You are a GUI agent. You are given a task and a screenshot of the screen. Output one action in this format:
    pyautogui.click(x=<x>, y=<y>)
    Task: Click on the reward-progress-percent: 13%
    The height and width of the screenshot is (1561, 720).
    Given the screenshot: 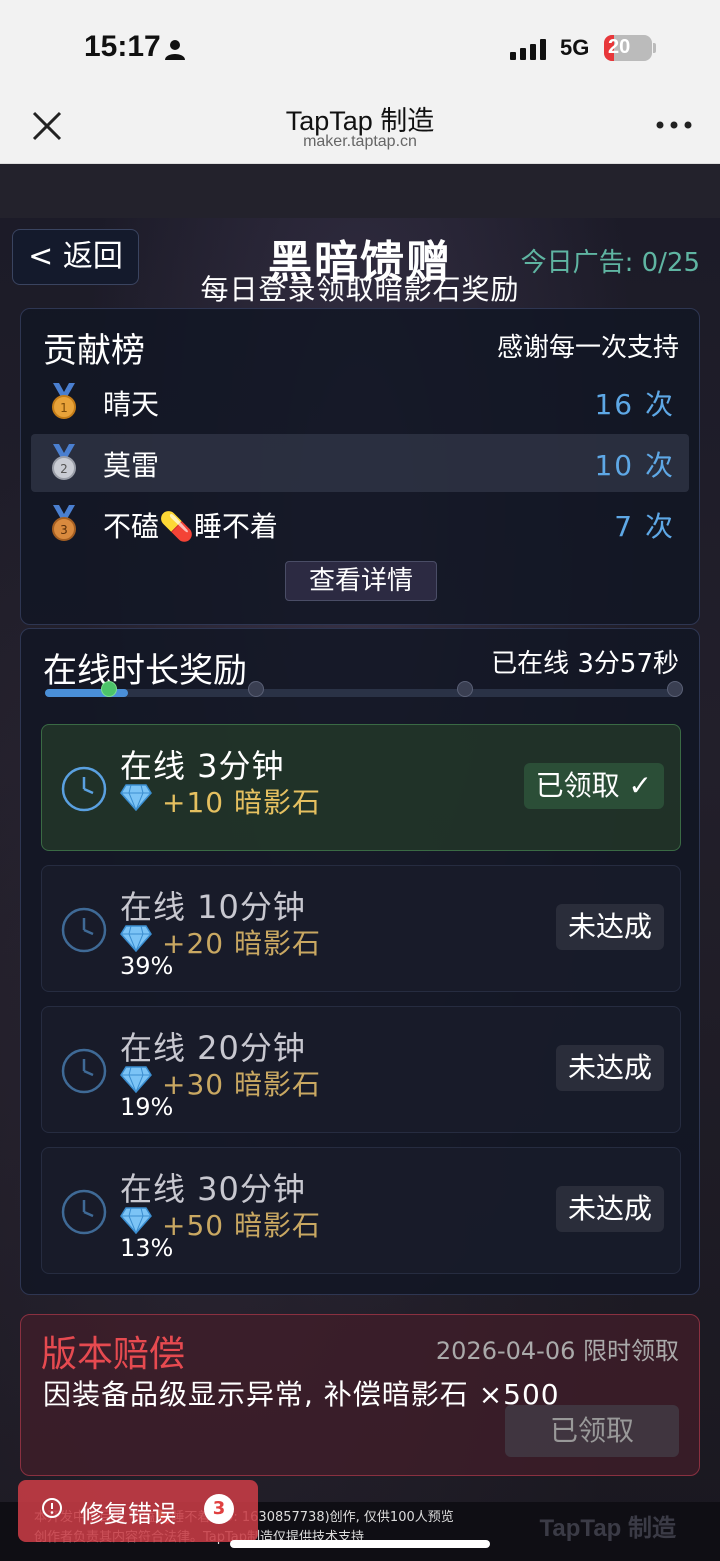 What is the action you would take?
    pyautogui.click(x=147, y=1248)
    